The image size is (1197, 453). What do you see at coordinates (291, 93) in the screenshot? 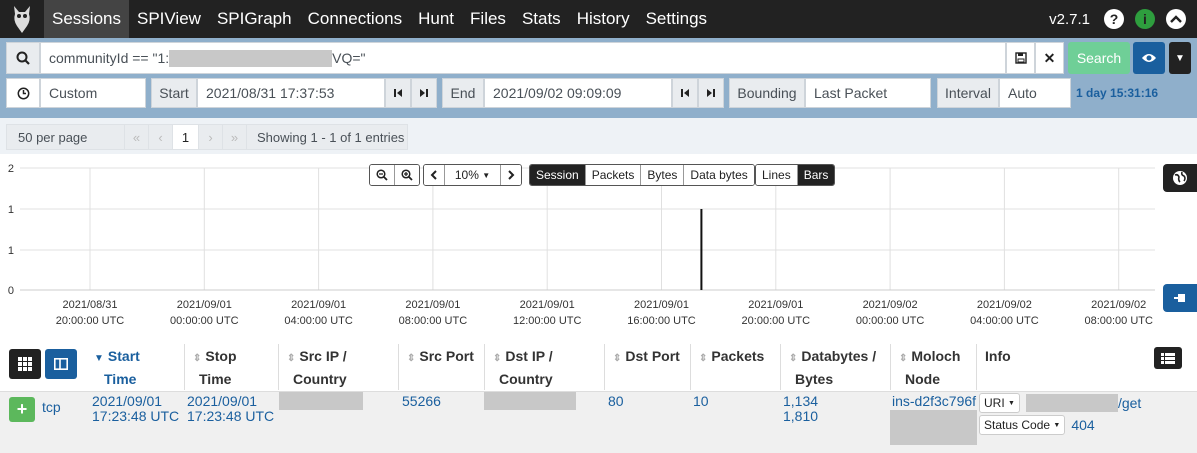
I see `start-time-input: 2021/08/31 17:37:53` at bounding box center [291, 93].